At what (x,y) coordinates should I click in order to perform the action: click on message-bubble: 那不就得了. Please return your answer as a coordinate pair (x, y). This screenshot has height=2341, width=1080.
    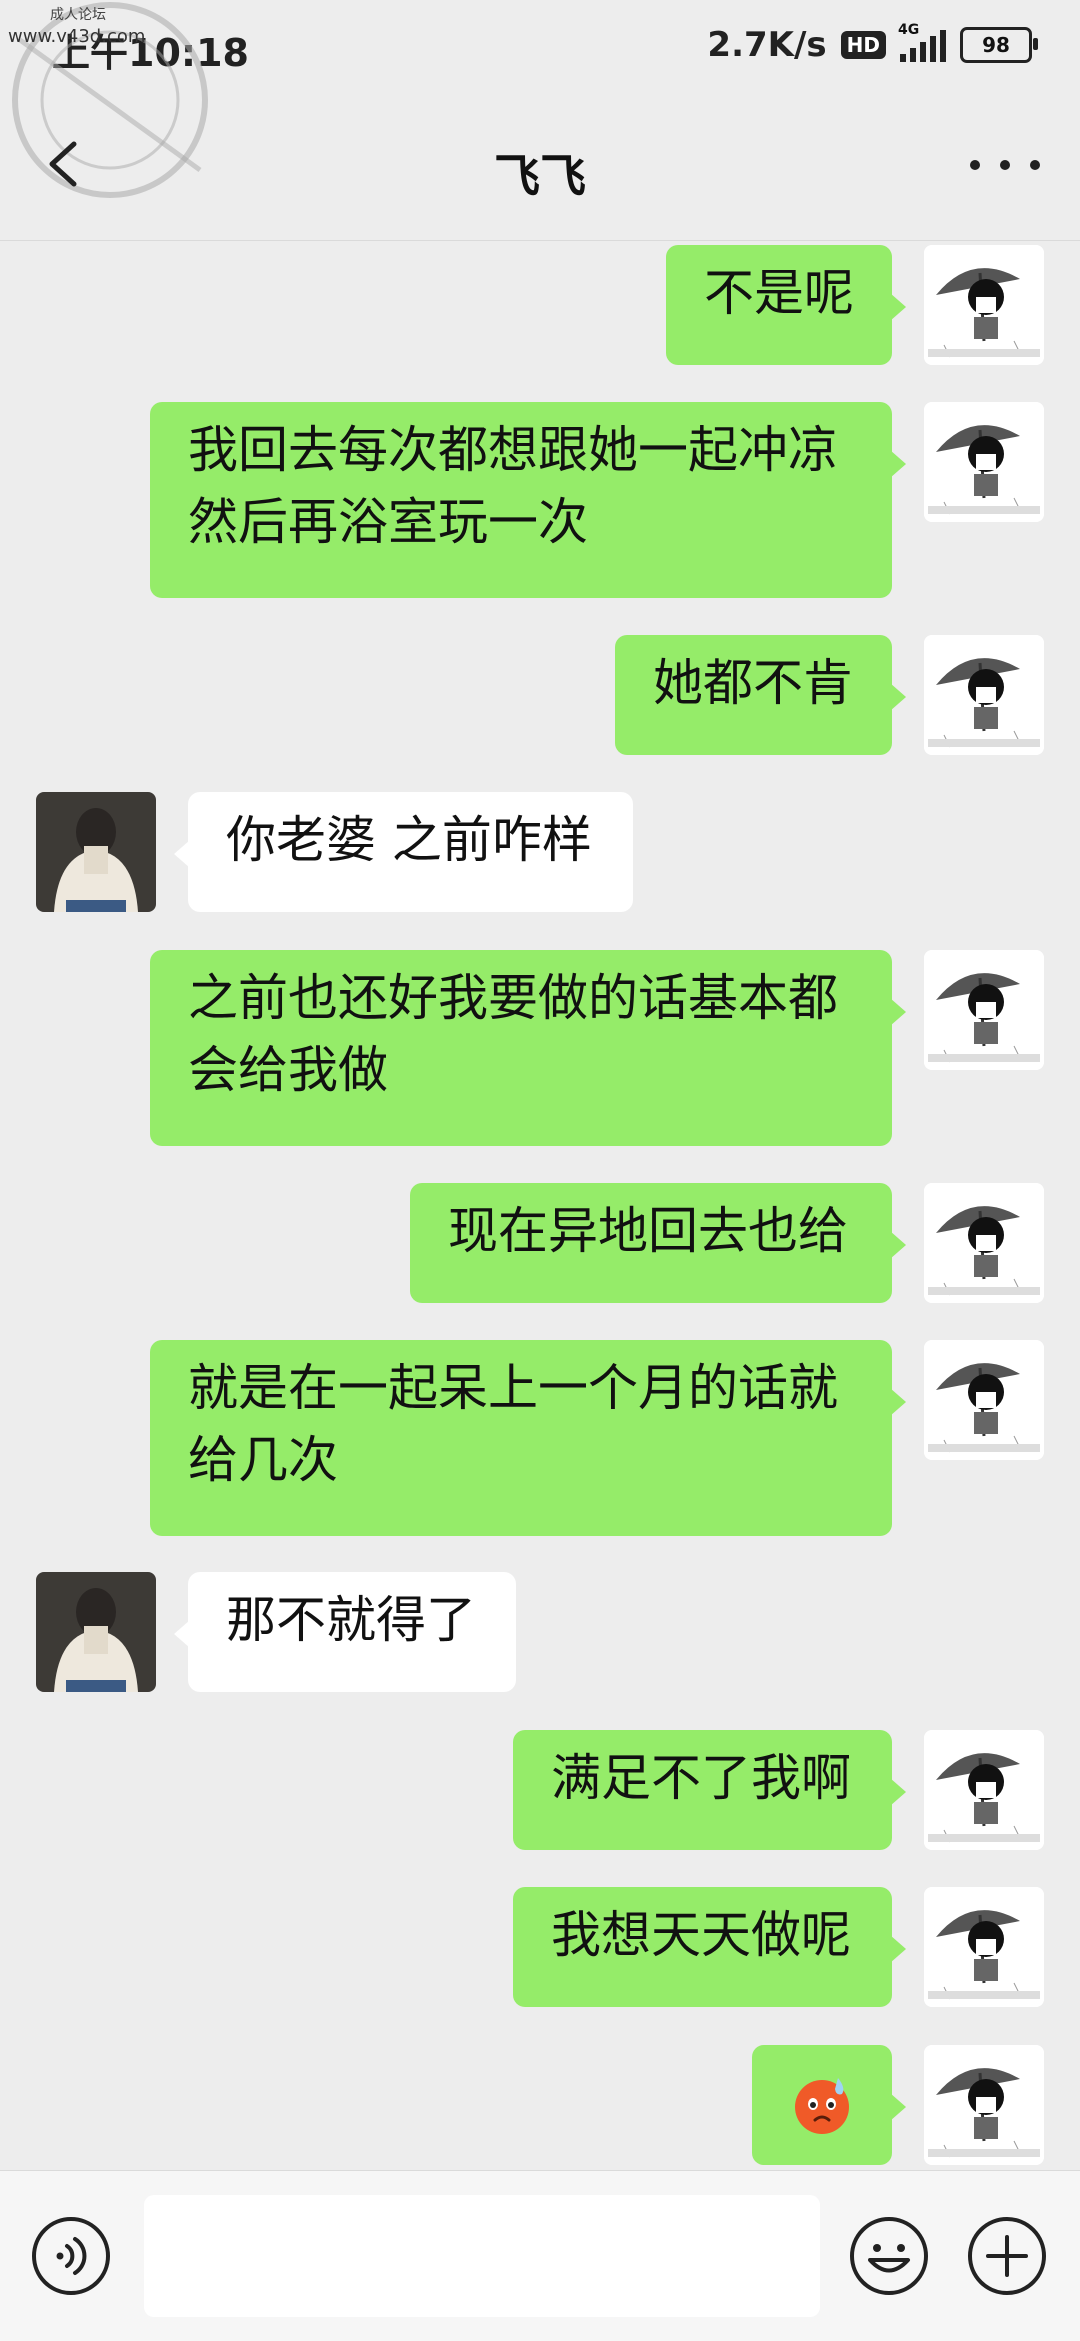
    Looking at the image, I should click on (345, 1632).